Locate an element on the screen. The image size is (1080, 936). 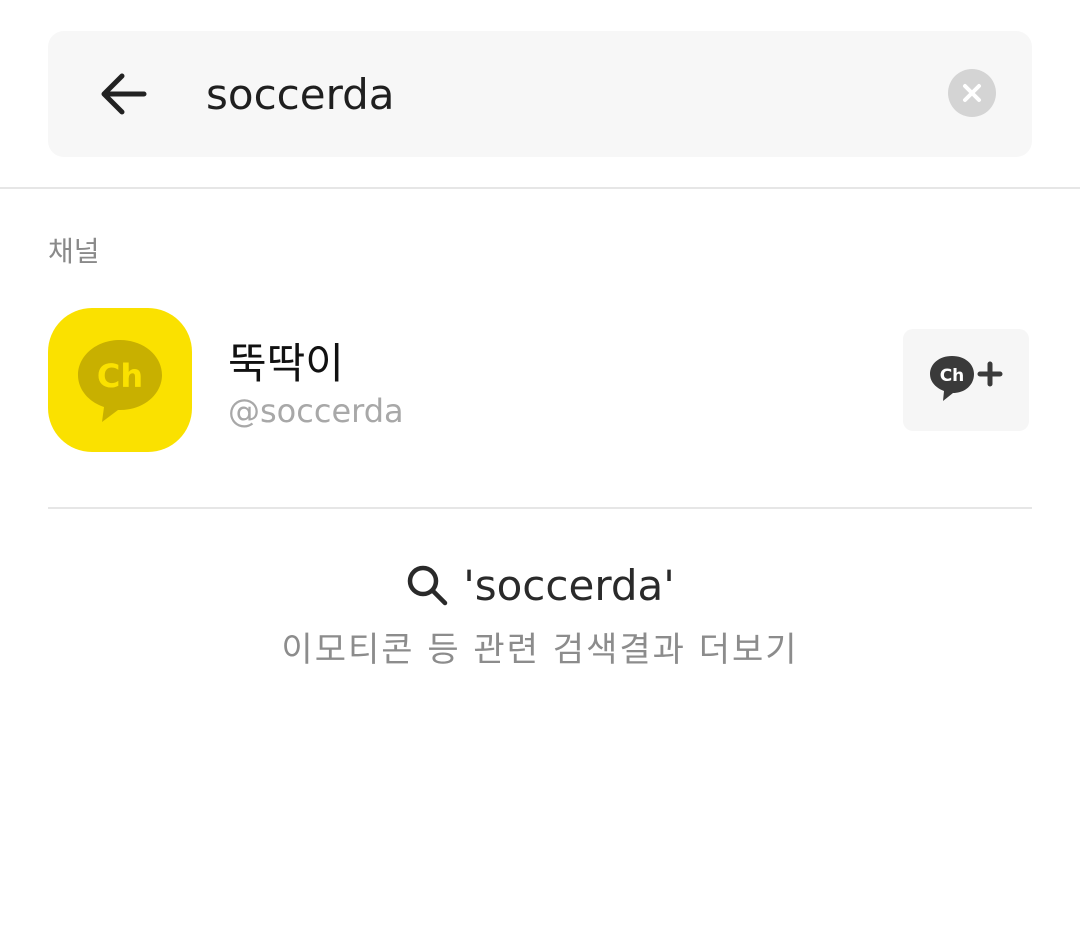
more-results-query: 'soccerda' is located at coordinates (569, 585).